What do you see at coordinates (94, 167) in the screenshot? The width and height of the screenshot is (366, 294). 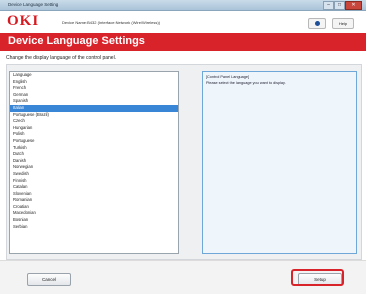 I see `language-option: Norwegian` at bounding box center [94, 167].